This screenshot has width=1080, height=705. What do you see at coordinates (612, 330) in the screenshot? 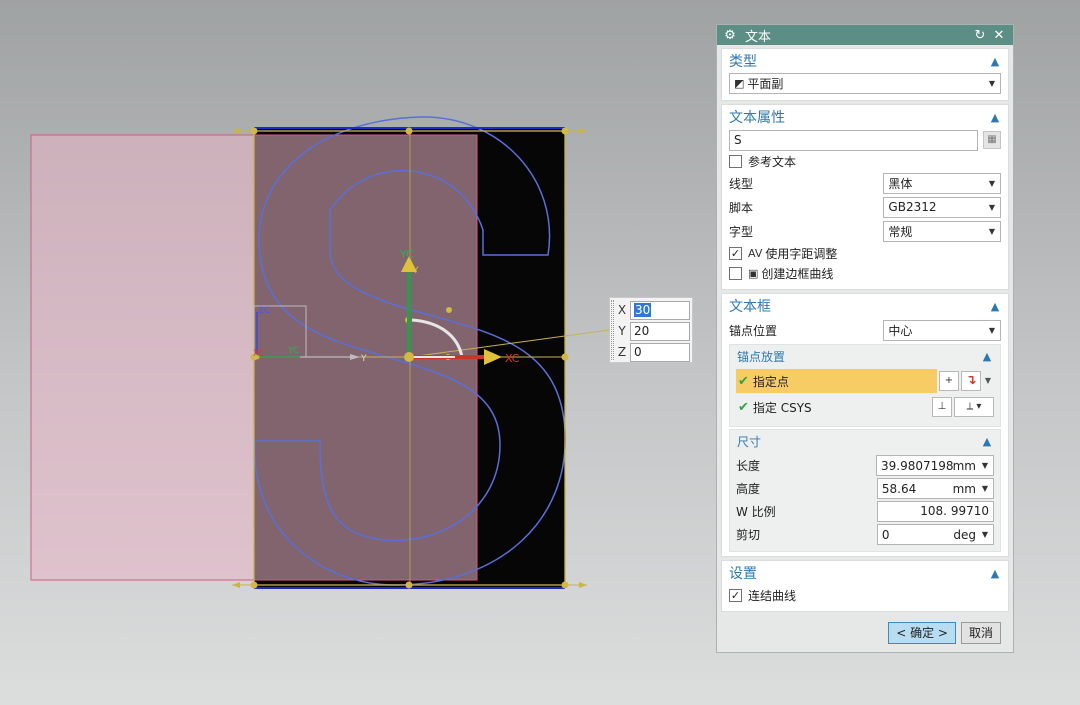
I see `popup-drag-handle` at bounding box center [612, 330].